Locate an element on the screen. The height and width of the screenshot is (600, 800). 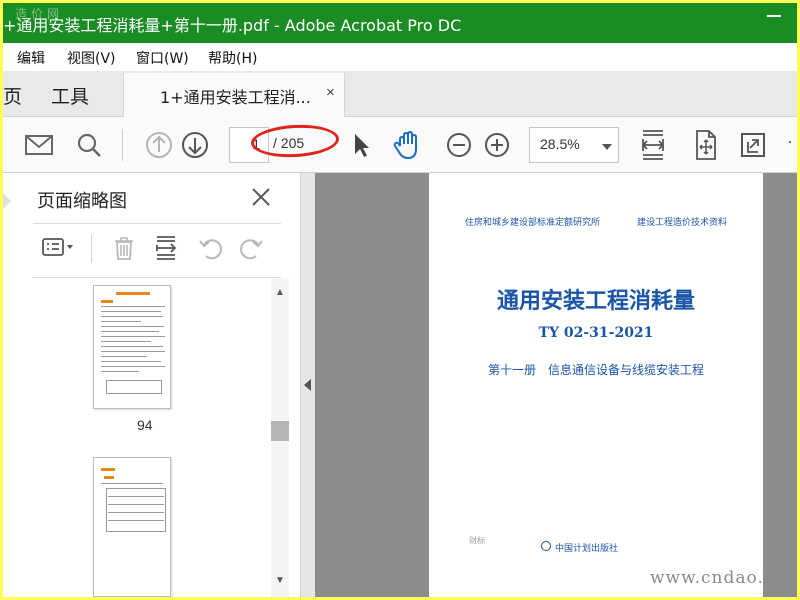
panel-tools-divider is located at coordinates (91, 249).